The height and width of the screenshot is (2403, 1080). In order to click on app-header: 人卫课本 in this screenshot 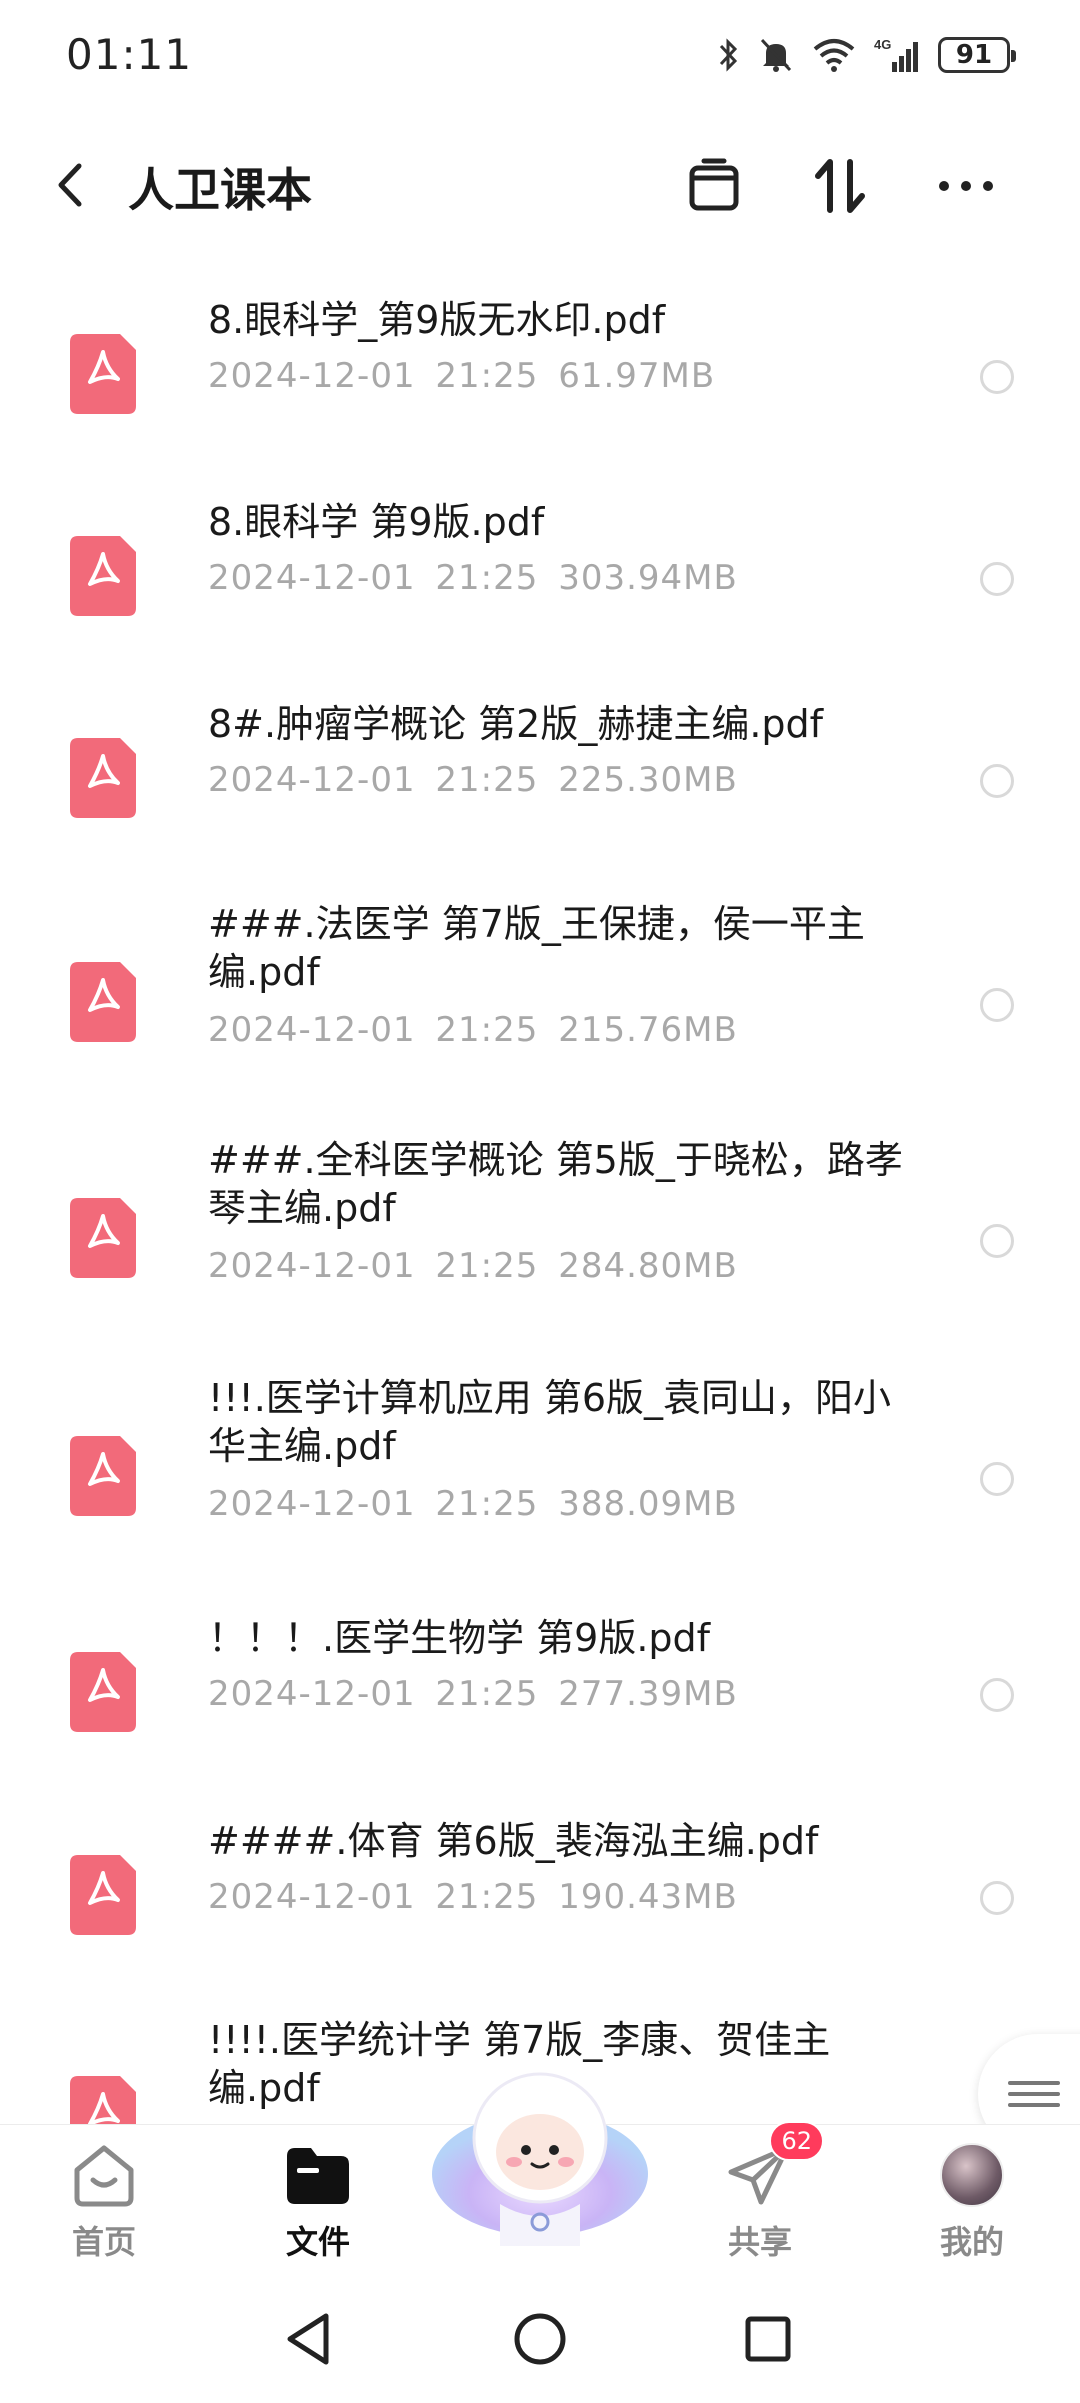, I will do `click(540, 185)`.